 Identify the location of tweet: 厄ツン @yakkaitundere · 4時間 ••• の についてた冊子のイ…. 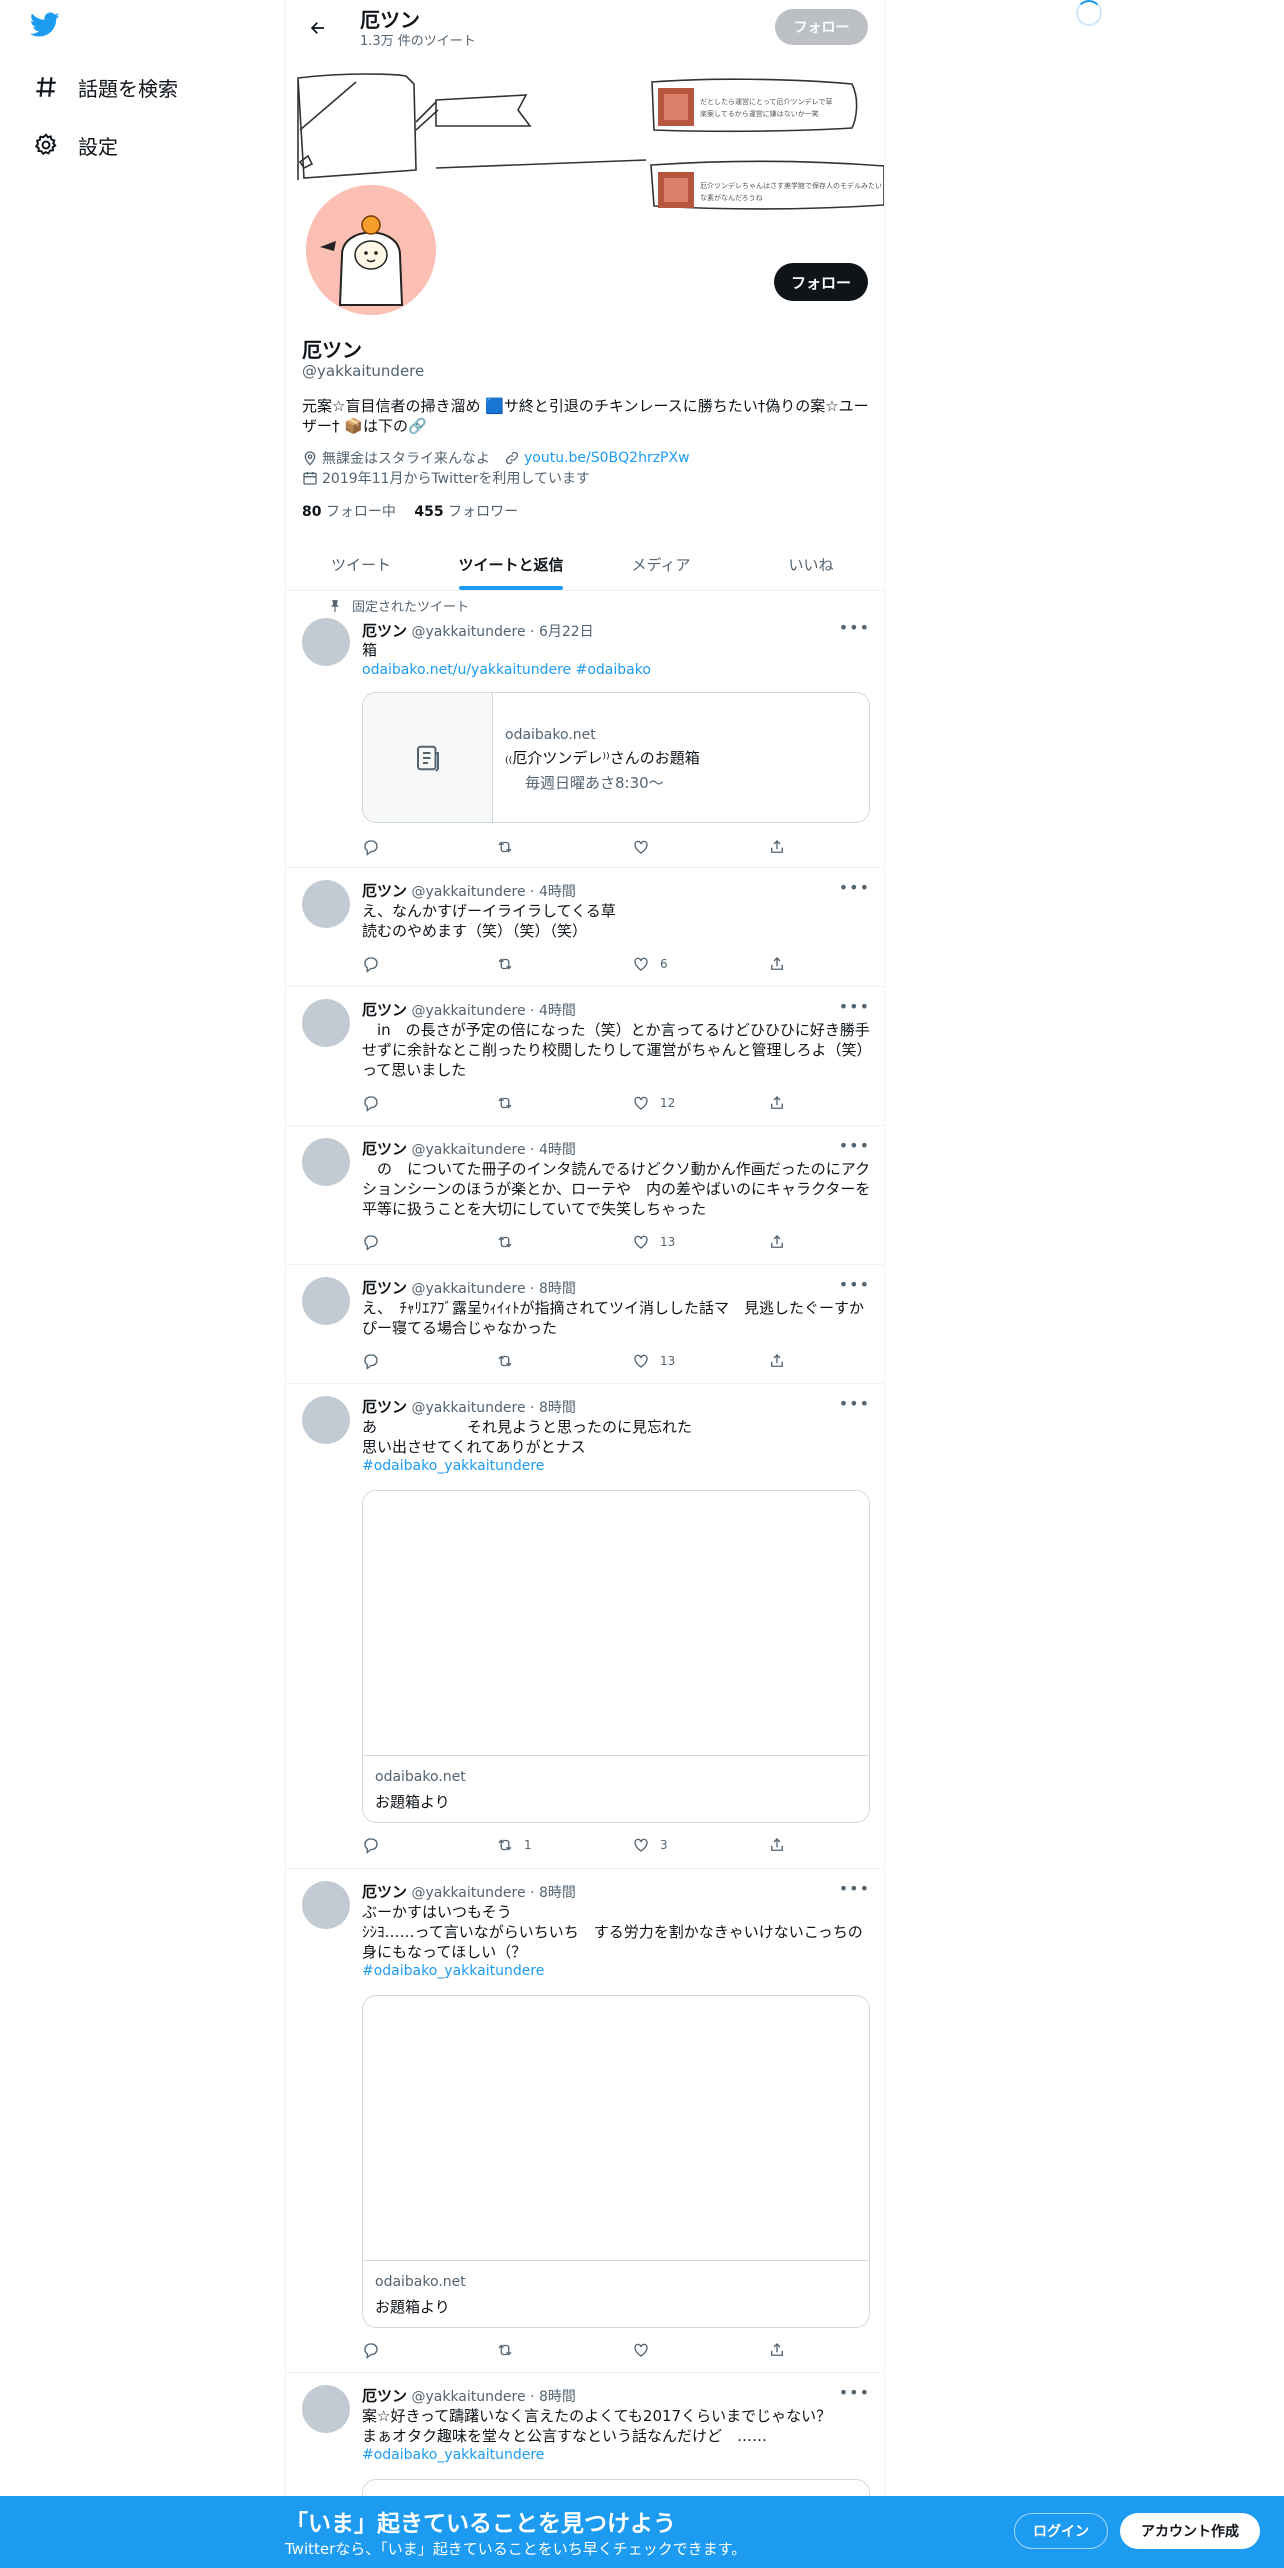
(585, 1195).